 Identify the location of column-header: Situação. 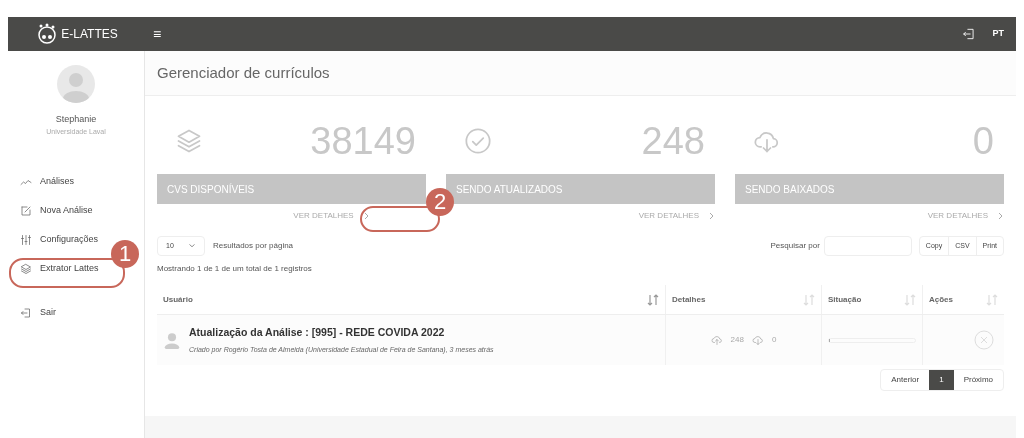
(845, 299).